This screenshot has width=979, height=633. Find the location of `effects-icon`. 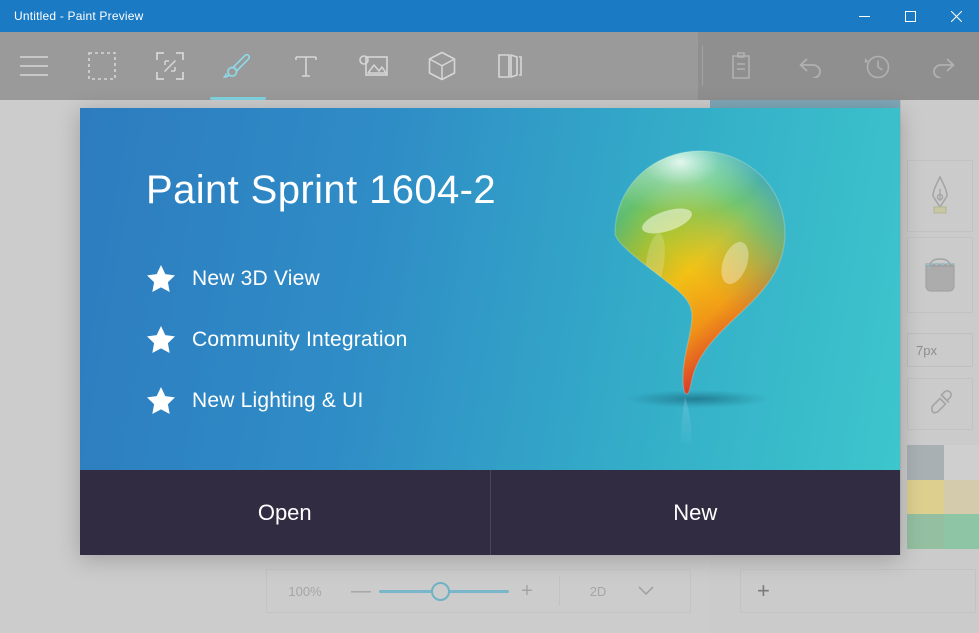

effects-icon is located at coordinates (374, 66).